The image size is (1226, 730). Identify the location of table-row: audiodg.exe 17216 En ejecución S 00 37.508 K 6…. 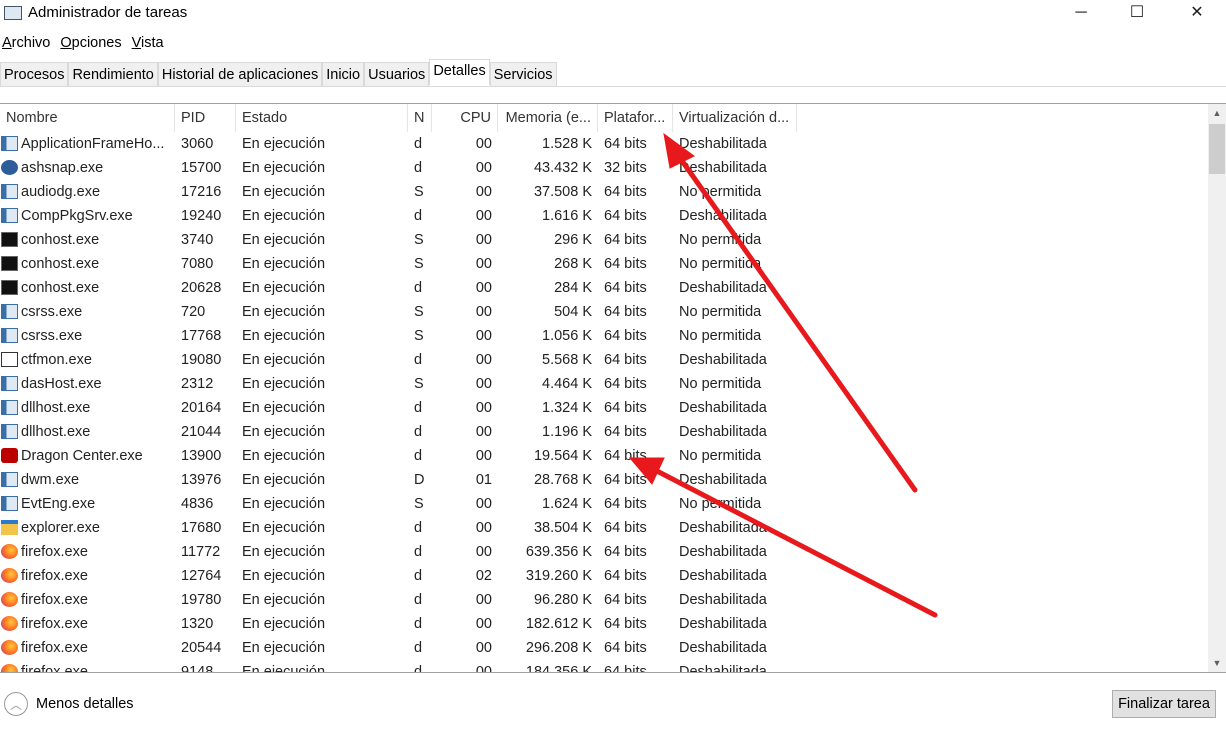
(603, 192).